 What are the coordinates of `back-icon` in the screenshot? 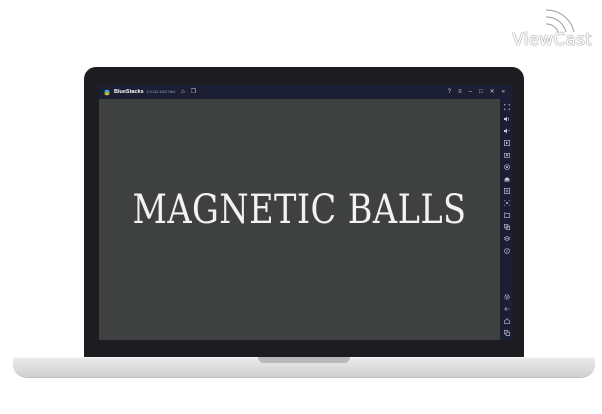 It's located at (507, 309).